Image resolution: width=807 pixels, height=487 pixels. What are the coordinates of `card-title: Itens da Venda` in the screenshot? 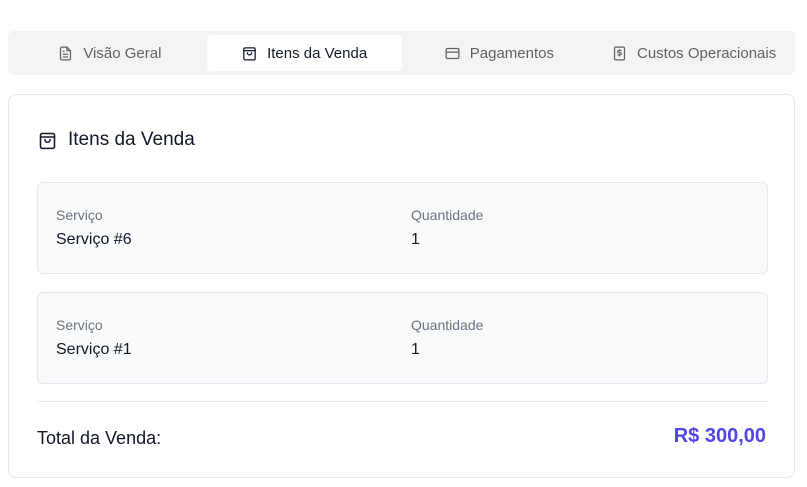 It's located at (116, 140).